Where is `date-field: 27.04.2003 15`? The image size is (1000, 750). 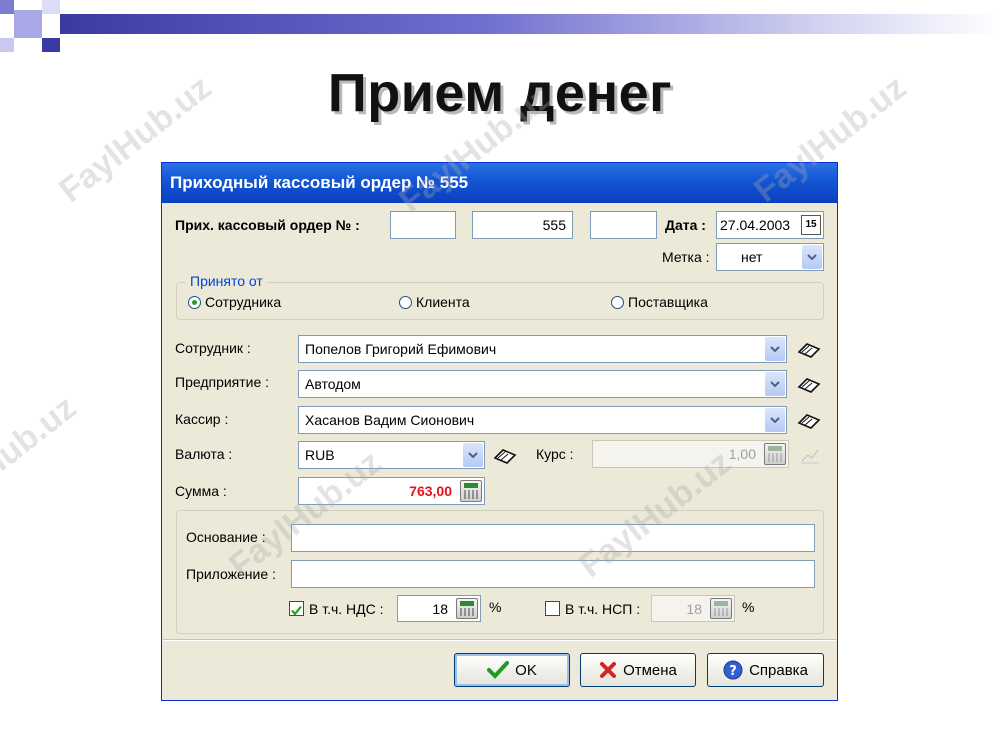 date-field: 27.04.2003 15 is located at coordinates (770, 225).